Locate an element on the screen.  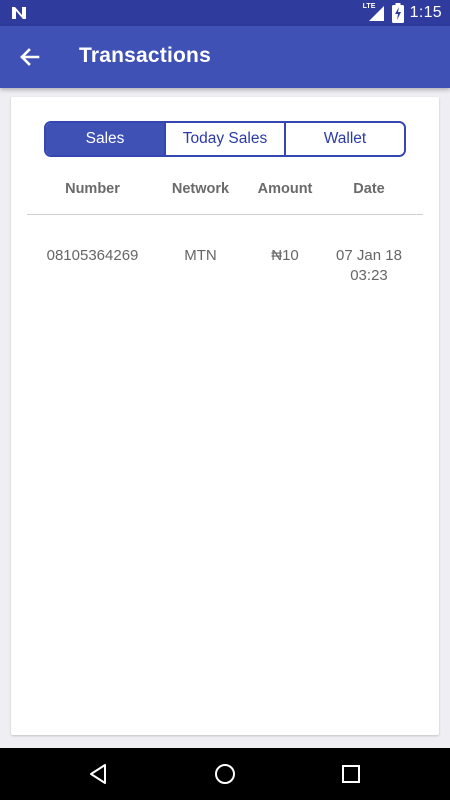
network-type-label: LTE is located at coordinates (369, 6).